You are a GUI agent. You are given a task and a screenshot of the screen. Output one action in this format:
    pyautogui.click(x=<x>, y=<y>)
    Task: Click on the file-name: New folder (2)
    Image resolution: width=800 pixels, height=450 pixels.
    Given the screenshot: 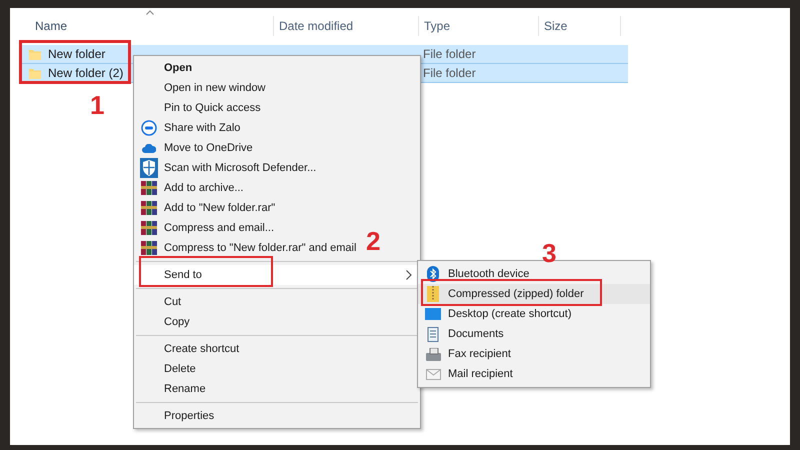 What is the action you would take?
    pyautogui.click(x=86, y=73)
    